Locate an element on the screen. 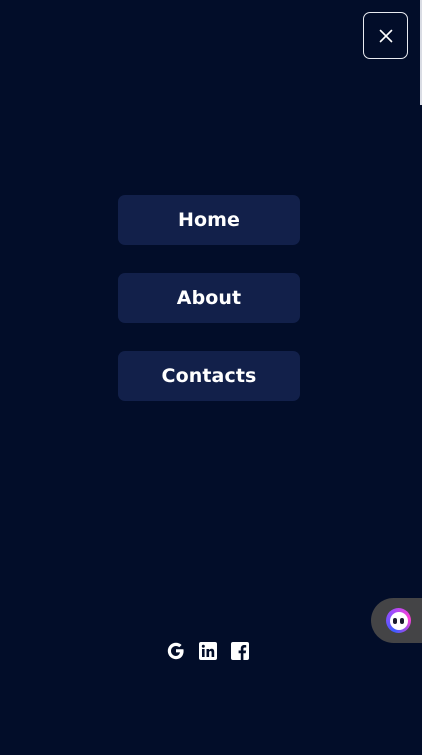 This screenshot has width=422, height=755. nav-item-home: Home is located at coordinates (209, 220).